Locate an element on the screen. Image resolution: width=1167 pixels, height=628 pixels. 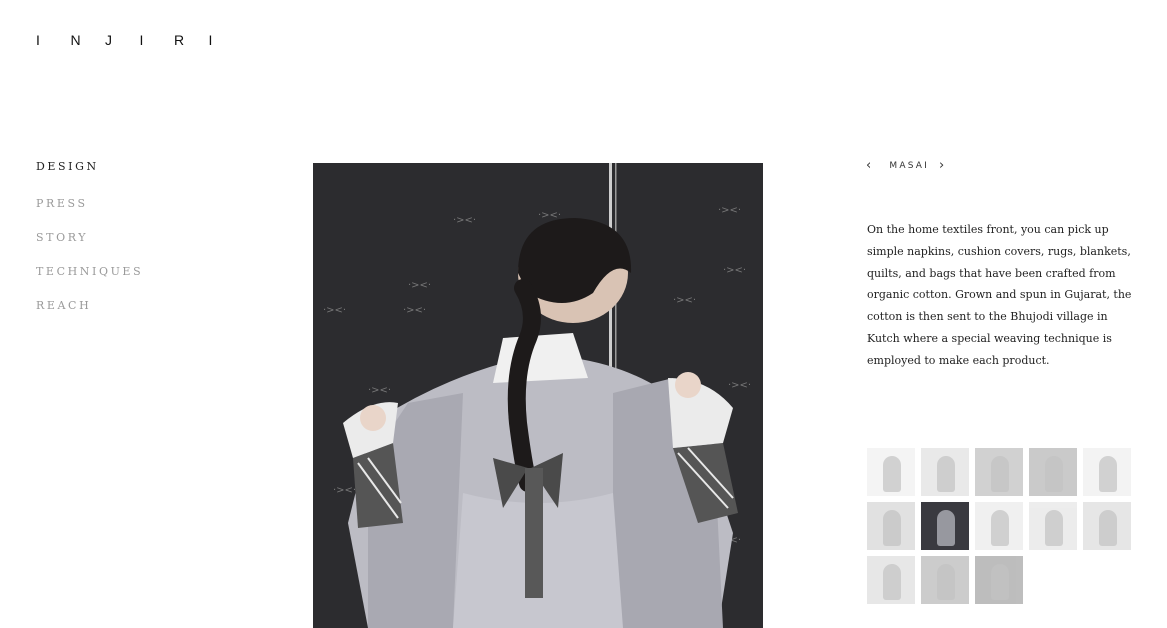
logo-letter: R is located at coordinates (179, 40).